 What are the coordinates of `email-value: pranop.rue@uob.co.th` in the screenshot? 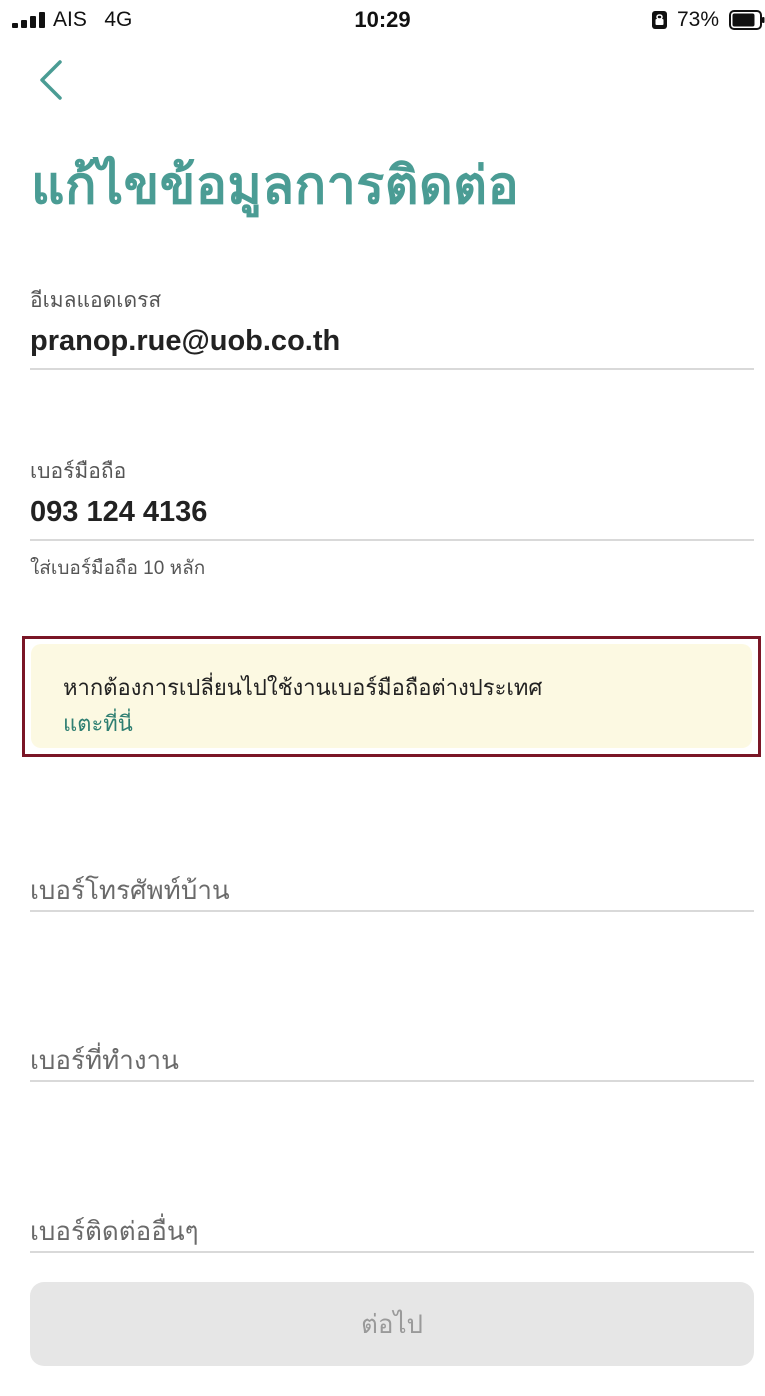 It's located at (392, 341).